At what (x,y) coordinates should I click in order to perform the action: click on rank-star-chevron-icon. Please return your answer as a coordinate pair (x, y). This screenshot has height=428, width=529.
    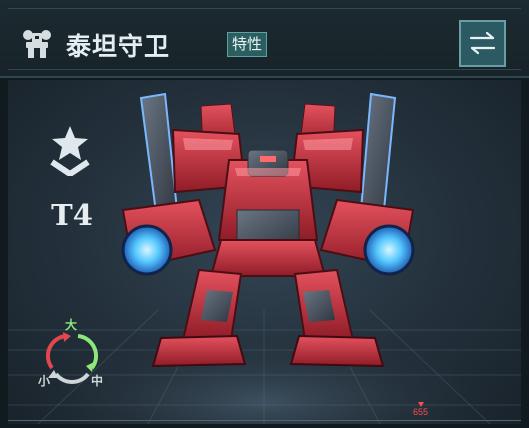
    Looking at the image, I should click on (70, 151).